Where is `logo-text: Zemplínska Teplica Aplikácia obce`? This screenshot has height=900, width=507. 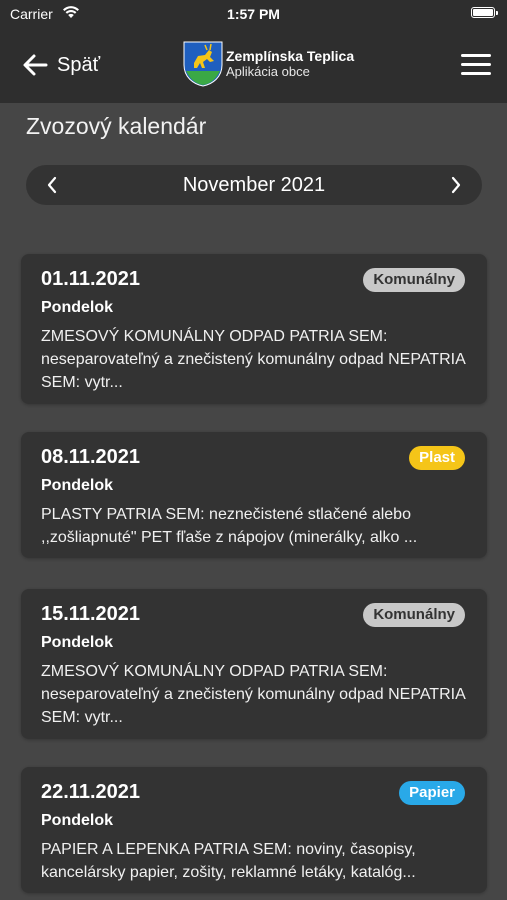
logo-text: Zemplínska Teplica Aplikácia obce is located at coordinates (290, 64).